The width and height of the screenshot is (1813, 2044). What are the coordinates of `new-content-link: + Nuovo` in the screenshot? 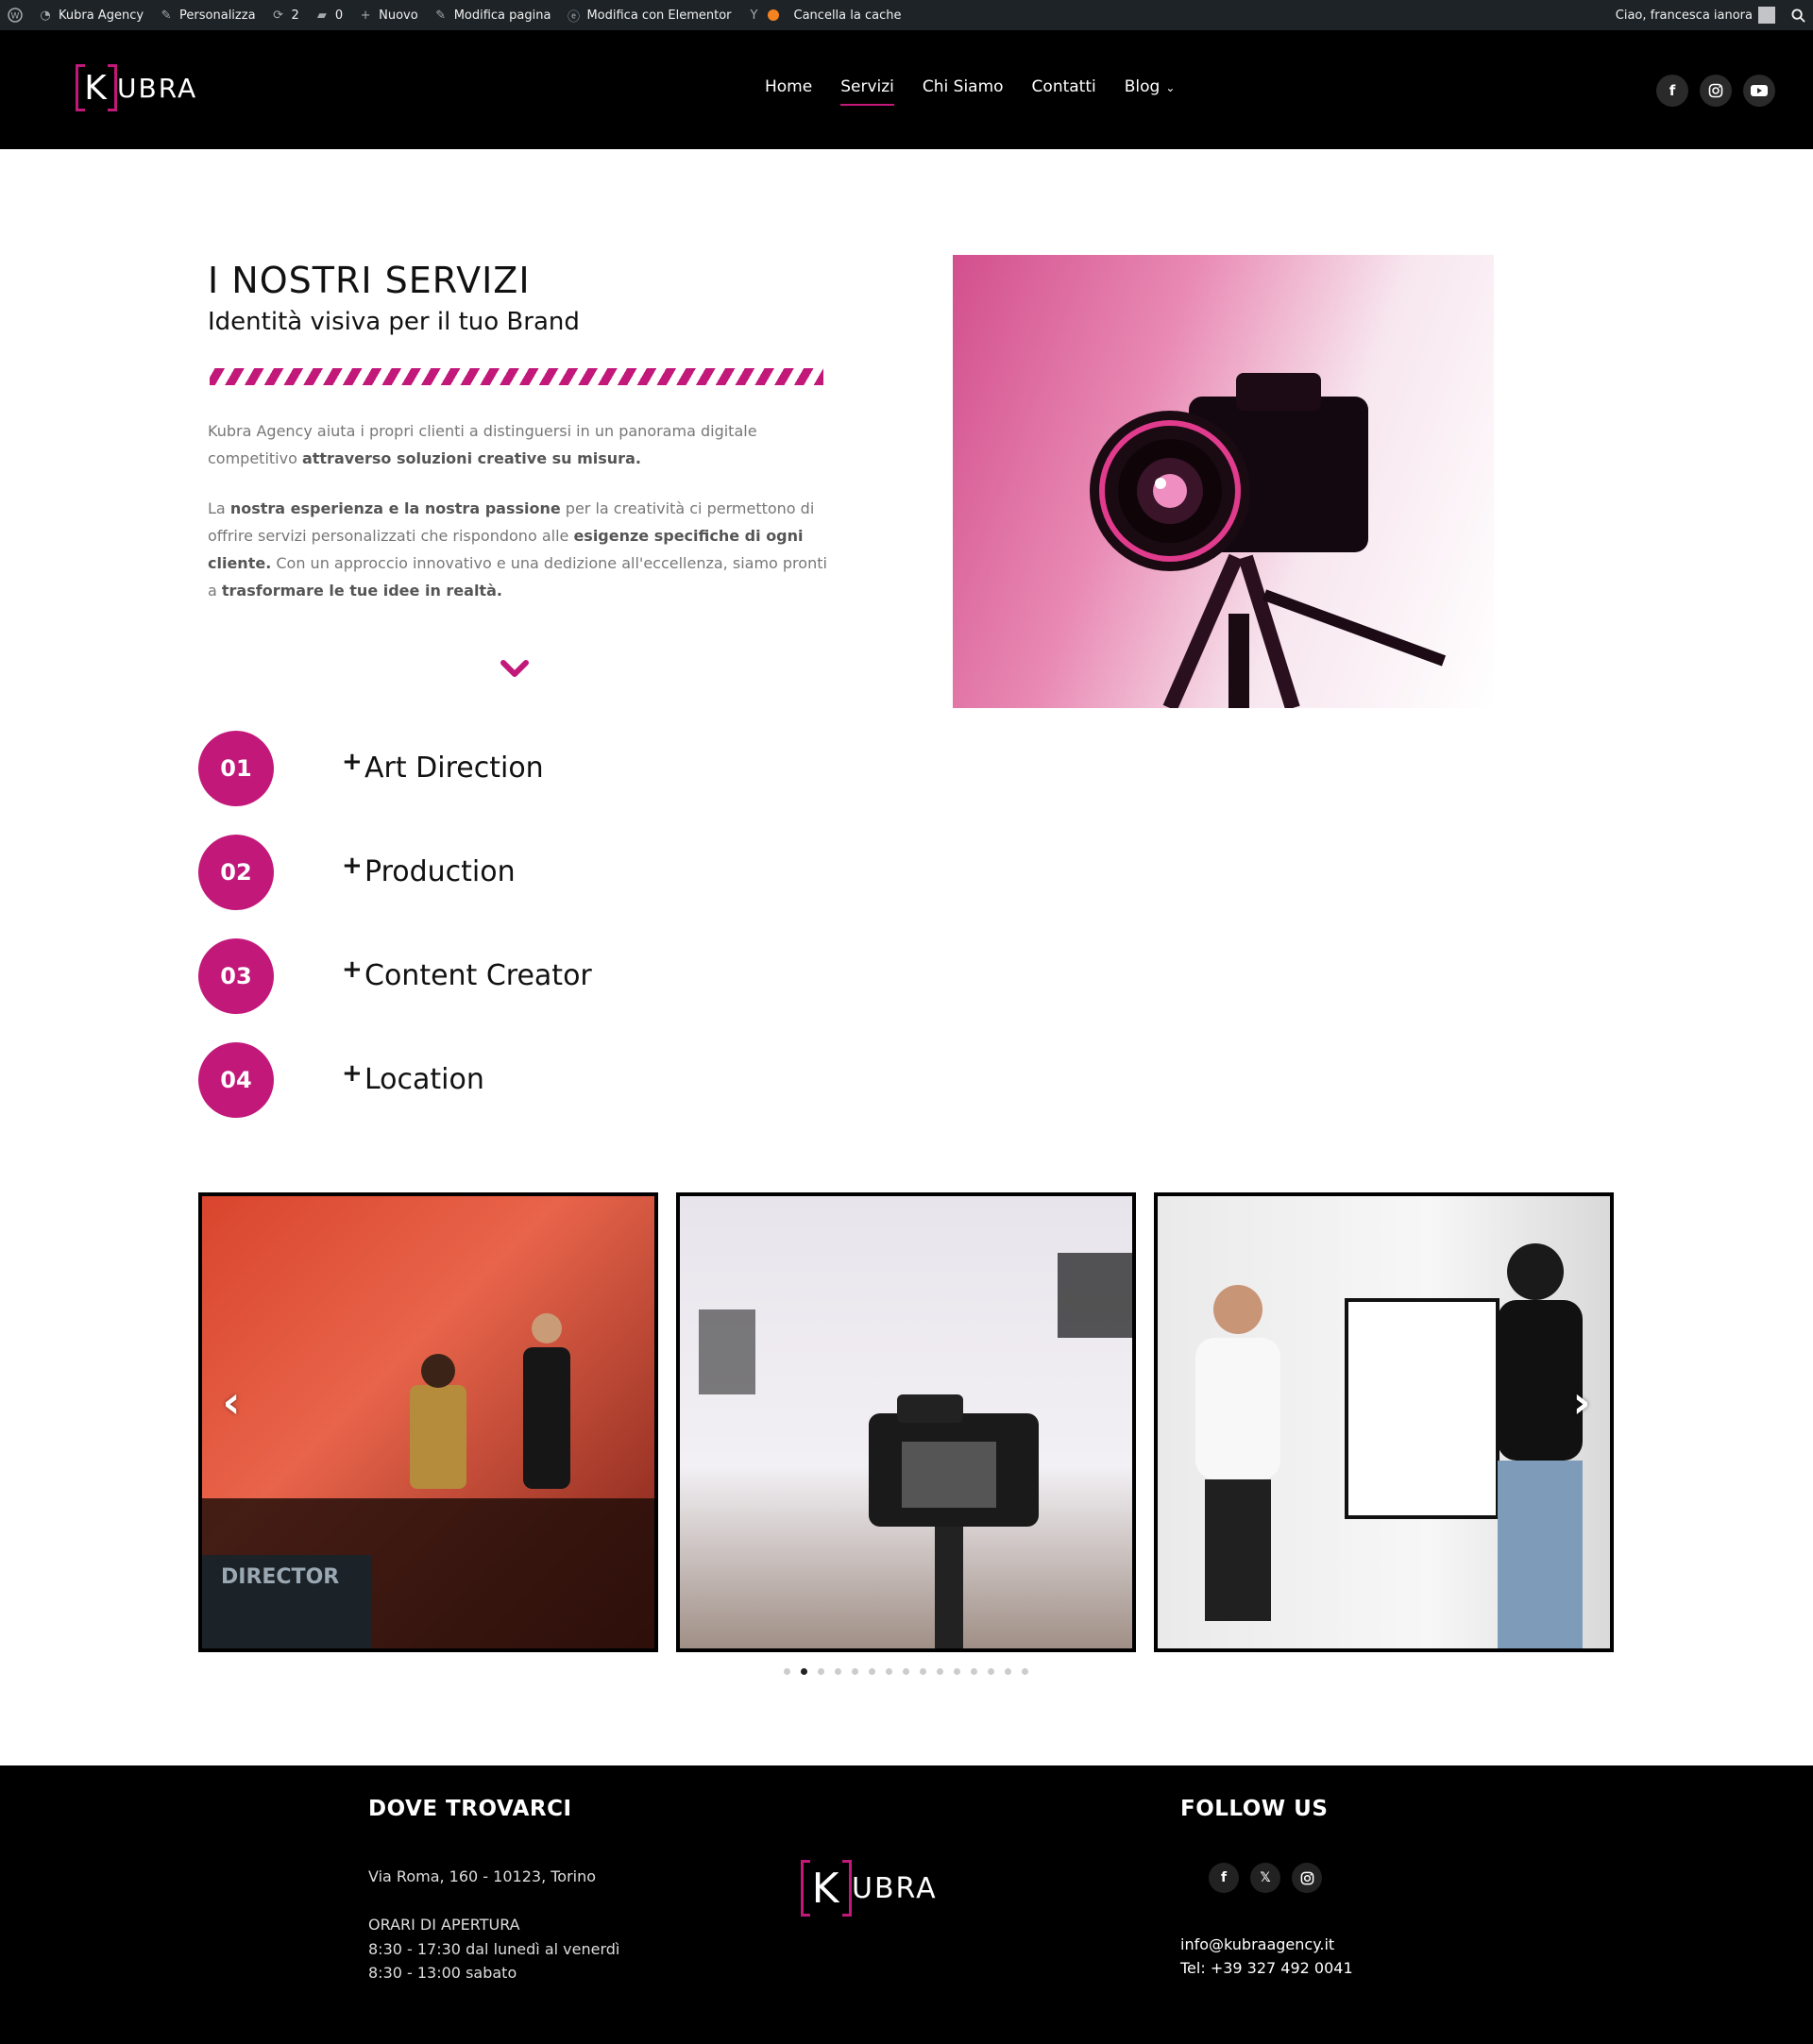 It's located at (388, 16).